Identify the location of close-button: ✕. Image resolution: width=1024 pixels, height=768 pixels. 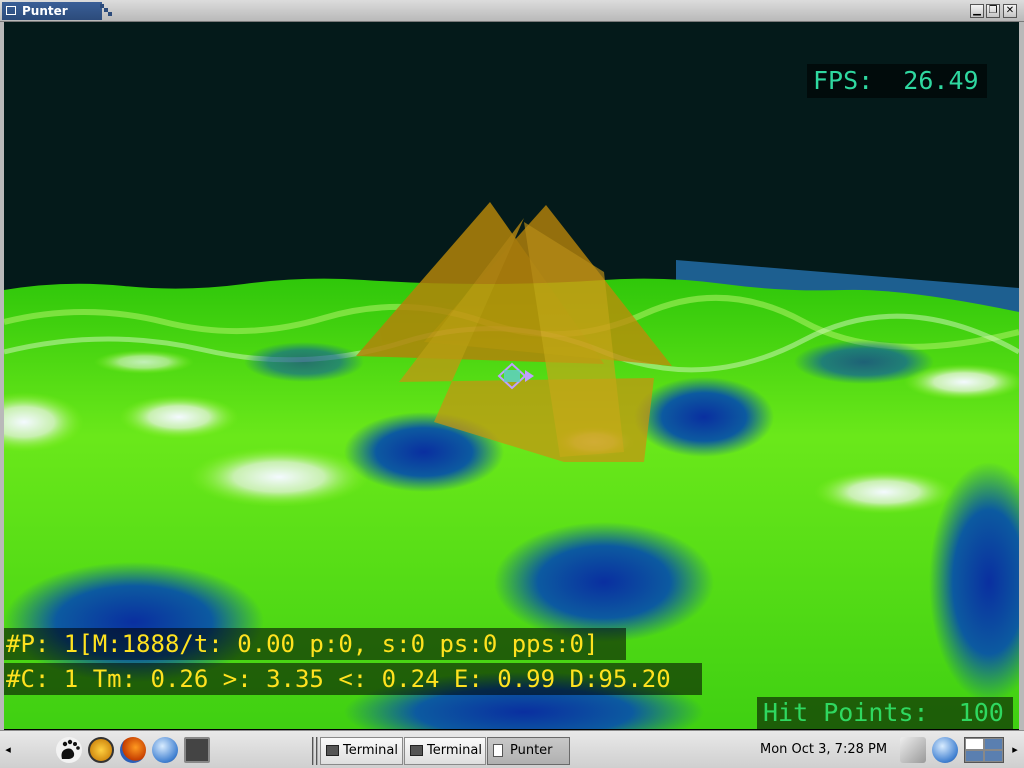
(1010, 11).